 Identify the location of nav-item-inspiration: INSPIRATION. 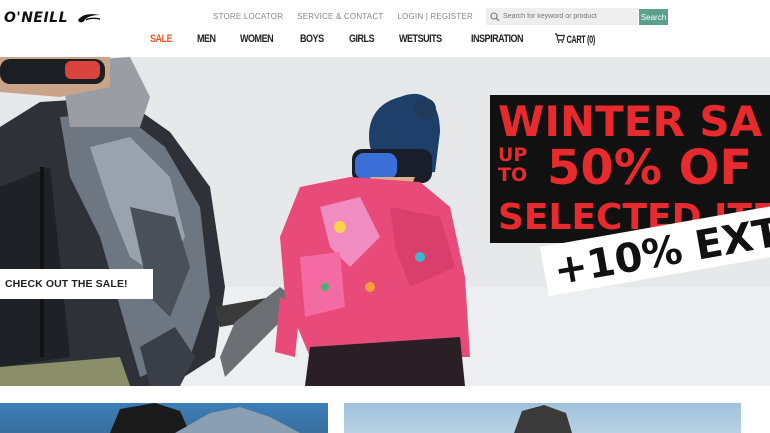
(497, 39).